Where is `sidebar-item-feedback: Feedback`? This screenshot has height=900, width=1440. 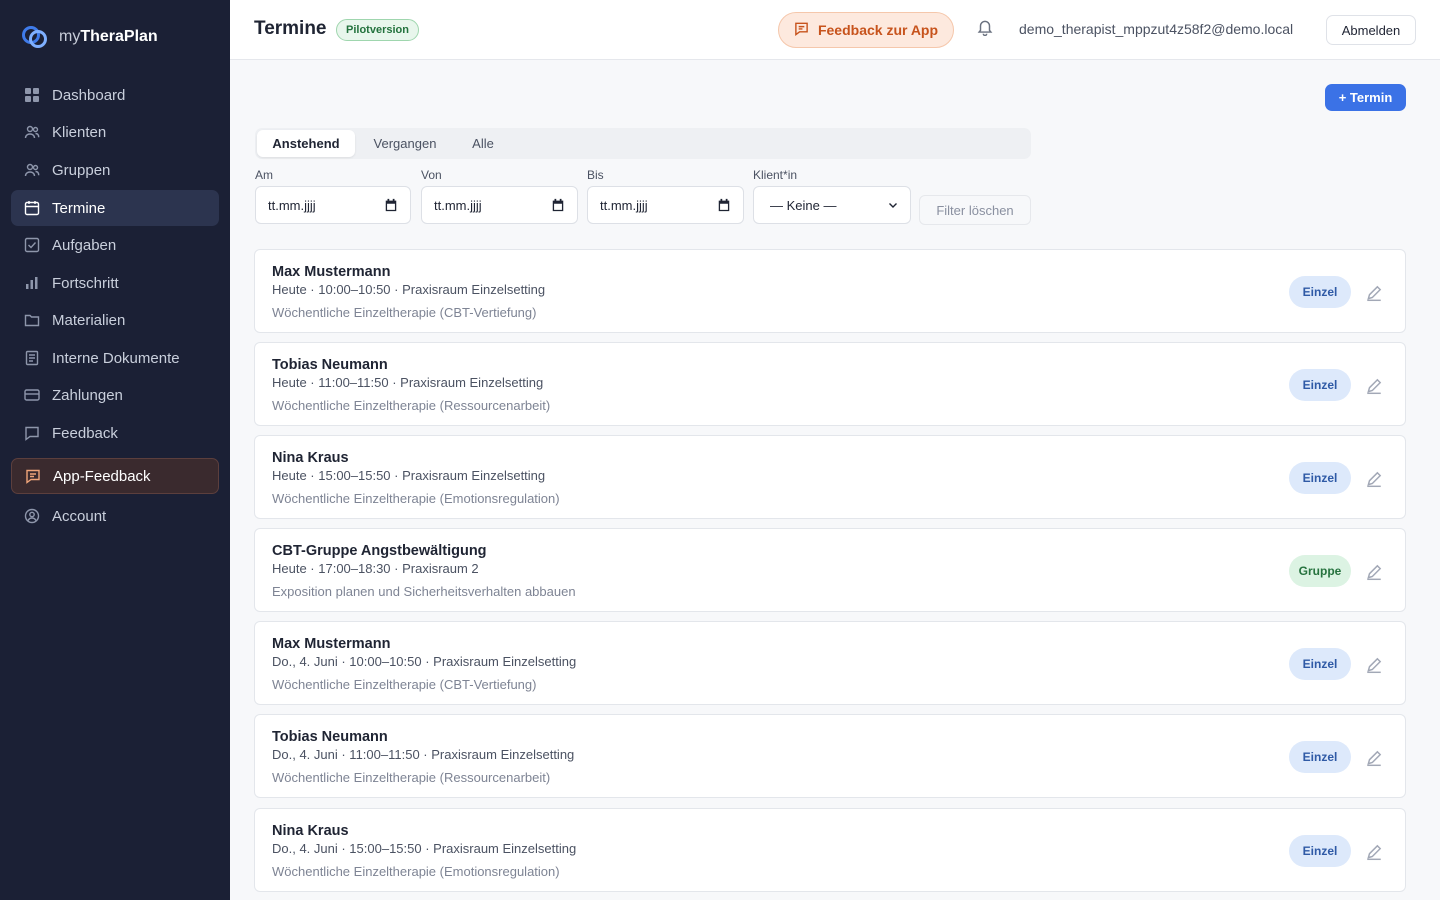 sidebar-item-feedback: Feedback is located at coordinates (115, 433).